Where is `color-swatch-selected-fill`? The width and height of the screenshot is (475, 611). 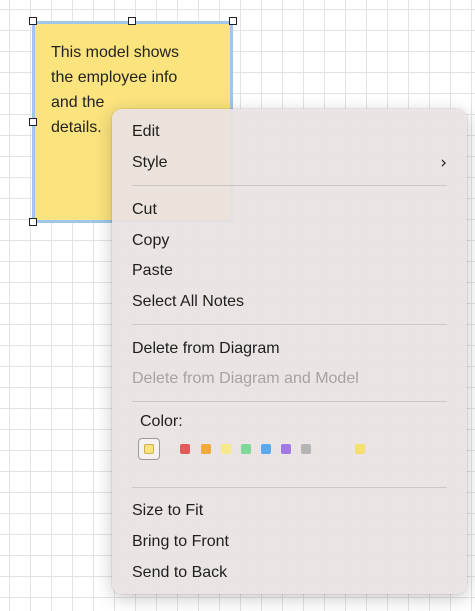
color-swatch-selected-fill is located at coordinates (149, 449).